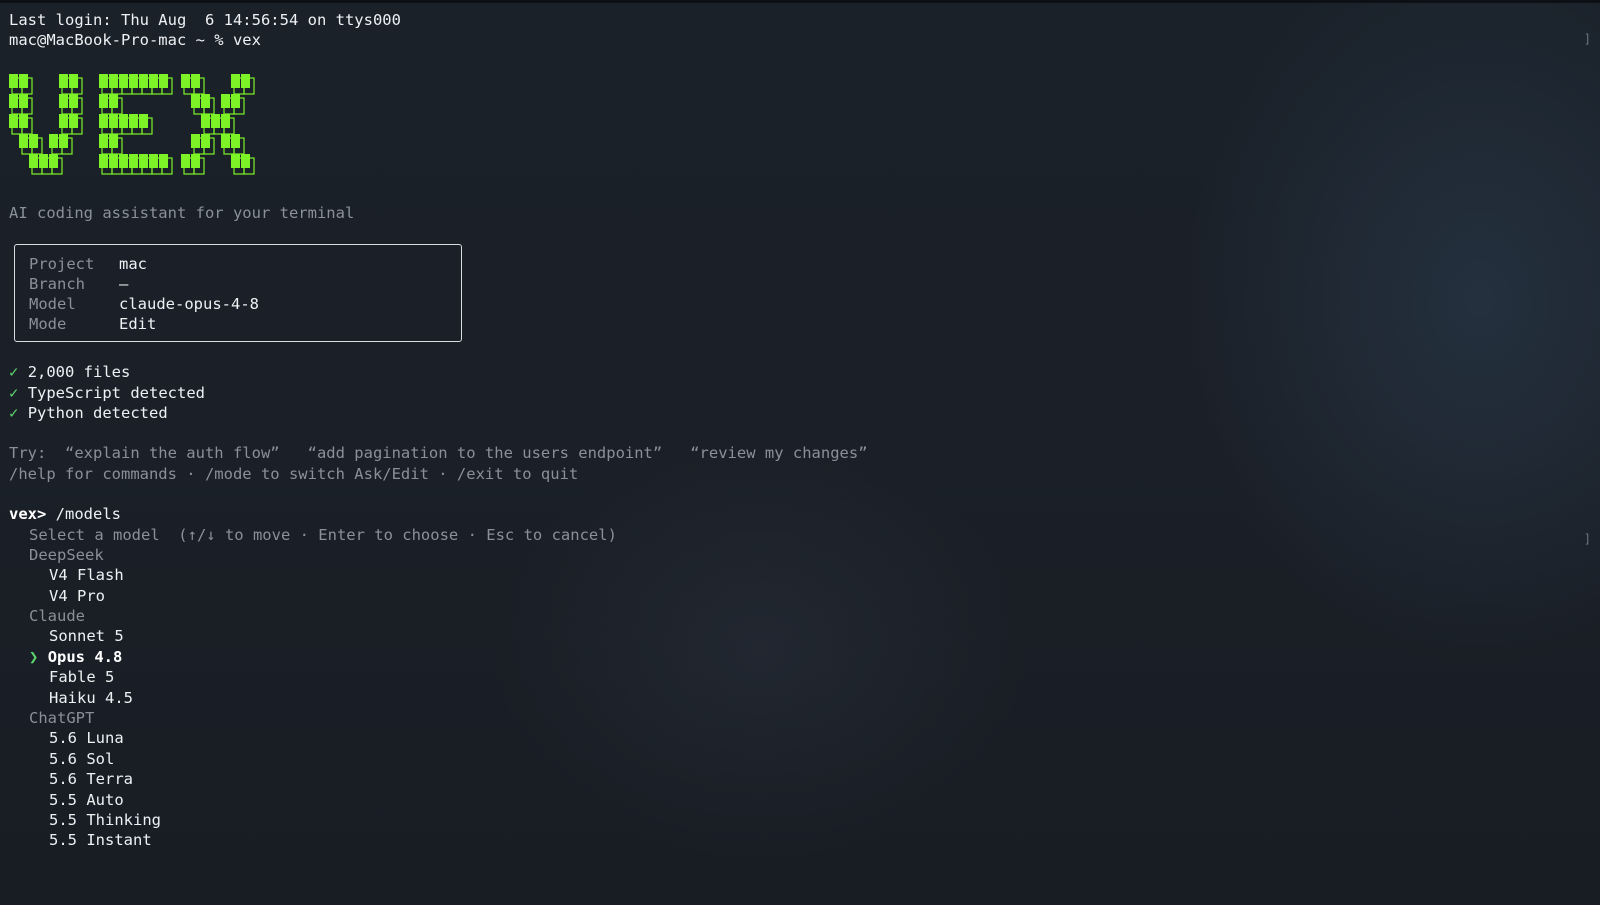 This screenshot has width=1600, height=905. What do you see at coordinates (779, 657) in the screenshot?
I see `model-option-selected: ❯ Opus 4.8` at bounding box center [779, 657].